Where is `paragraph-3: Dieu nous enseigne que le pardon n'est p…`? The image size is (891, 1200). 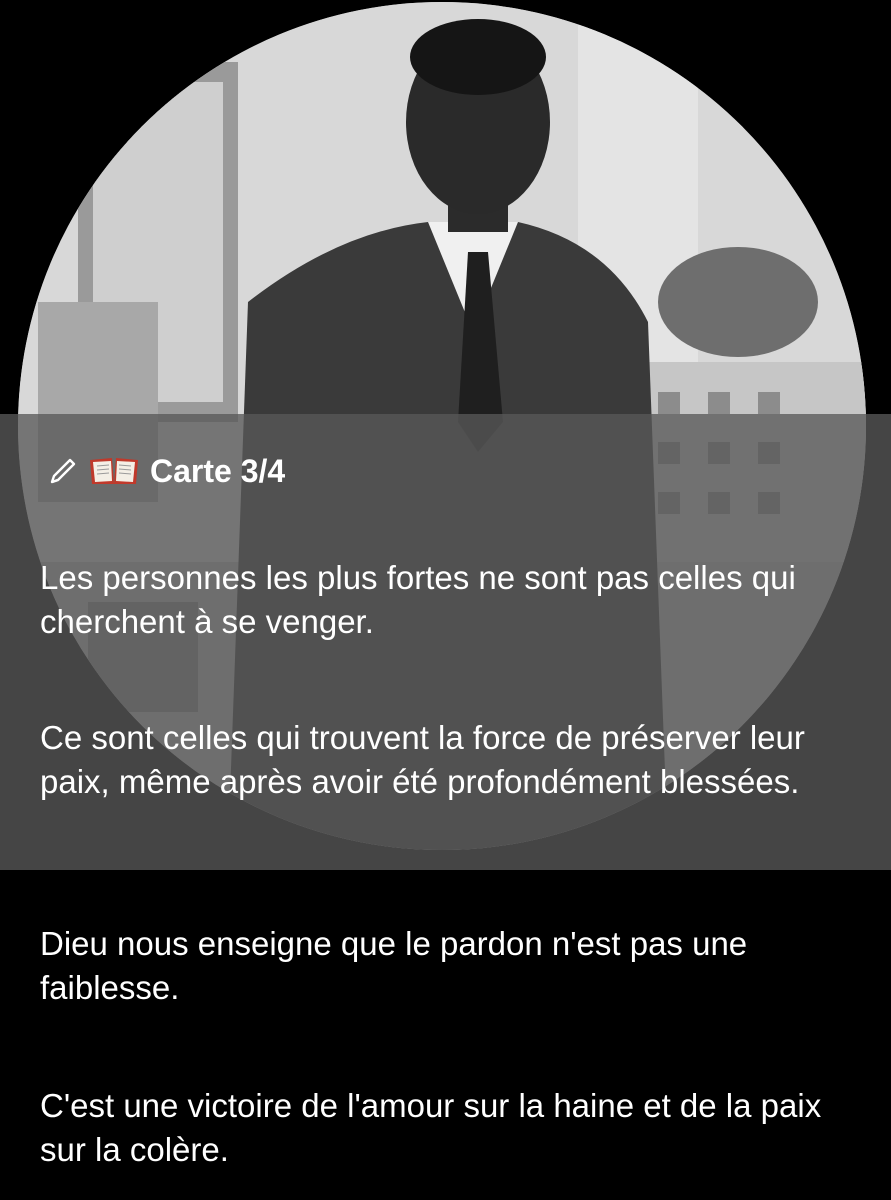 paragraph-3: Dieu nous enseigne que le pardon n'est p… is located at coordinates (394, 965).